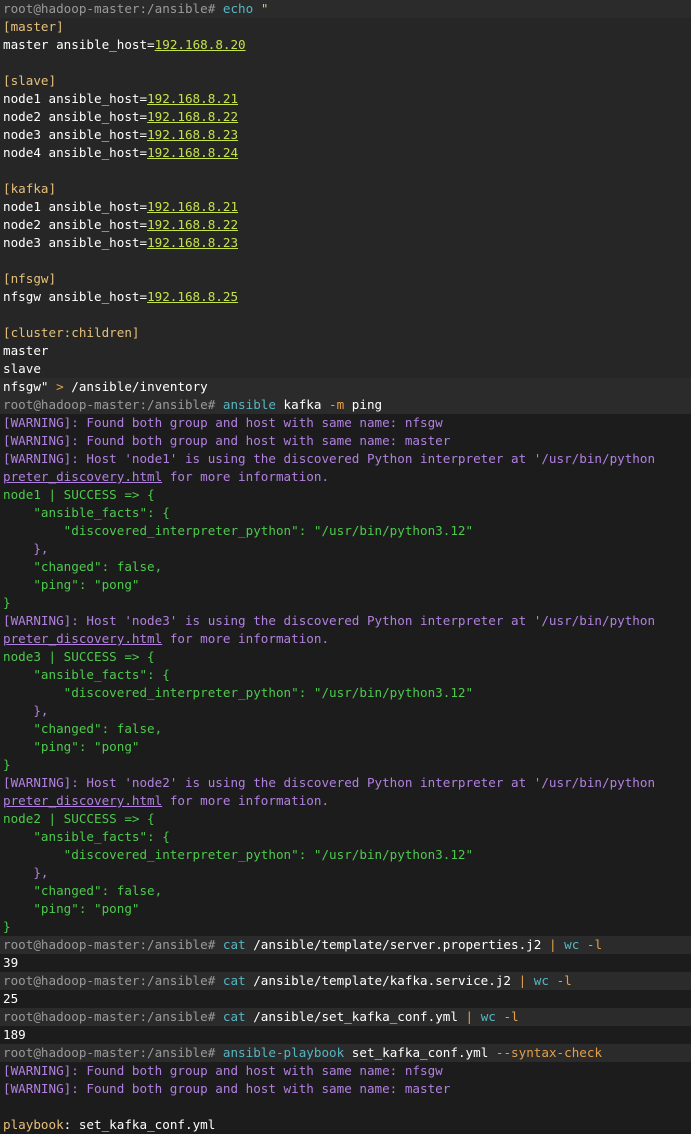 The height and width of the screenshot is (1134, 691). Describe the element at coordinates (337, 404) in the screenshot. I see `text-segment: -m` at that location.